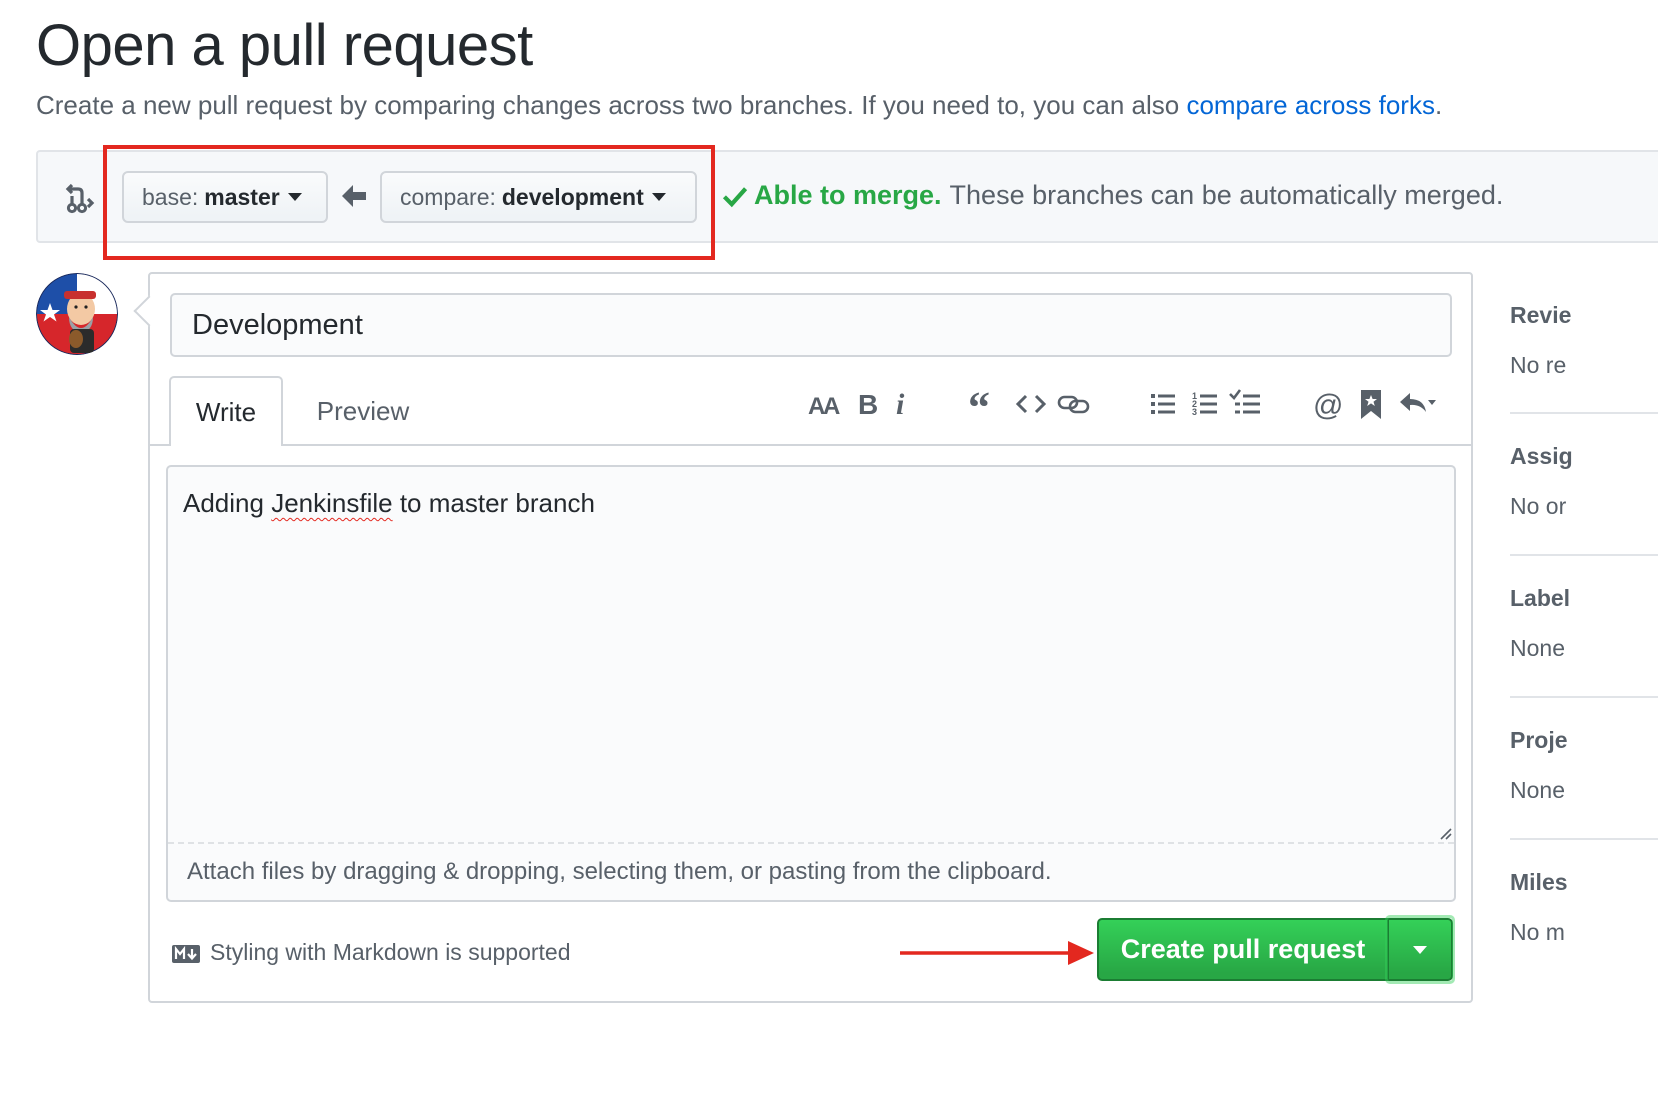 This screenshot has width=1658, height=1106. Describe the element at coordinates (1539, 740) in the screenshot. I see `sidebar-heading: Proje` at that location.